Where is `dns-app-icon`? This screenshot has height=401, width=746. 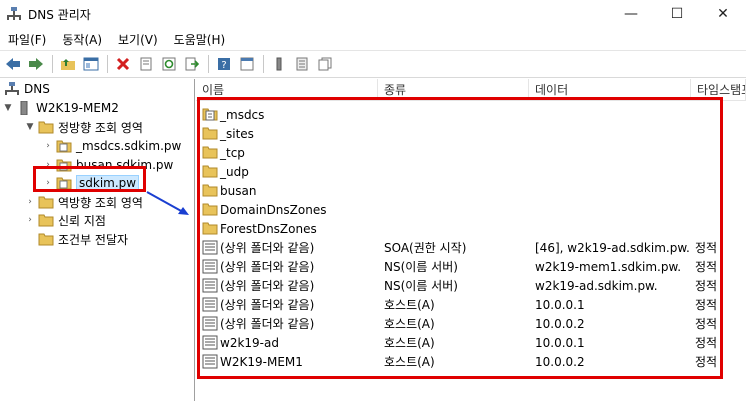 dns-app-icon is located at coordinates (14, 13).